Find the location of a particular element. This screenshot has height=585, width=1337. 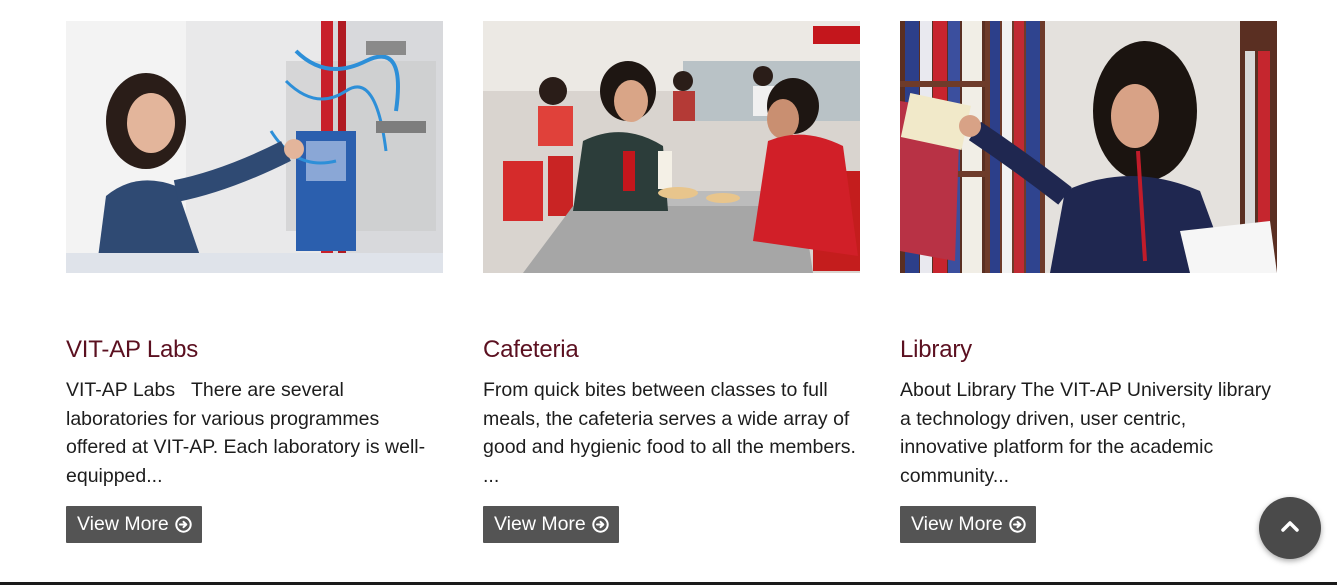

cafeteria-photo is located at coordinates (671, 147).